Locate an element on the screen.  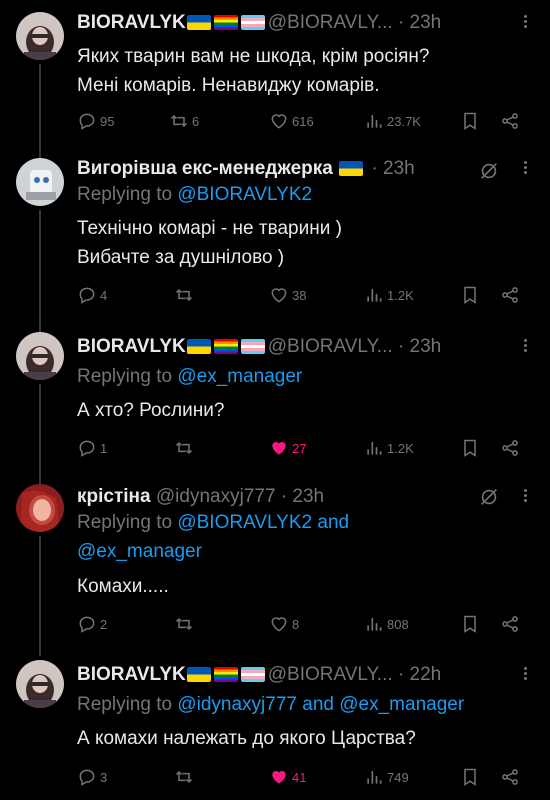
views-button: 808 is located at coordinates (386, 624).